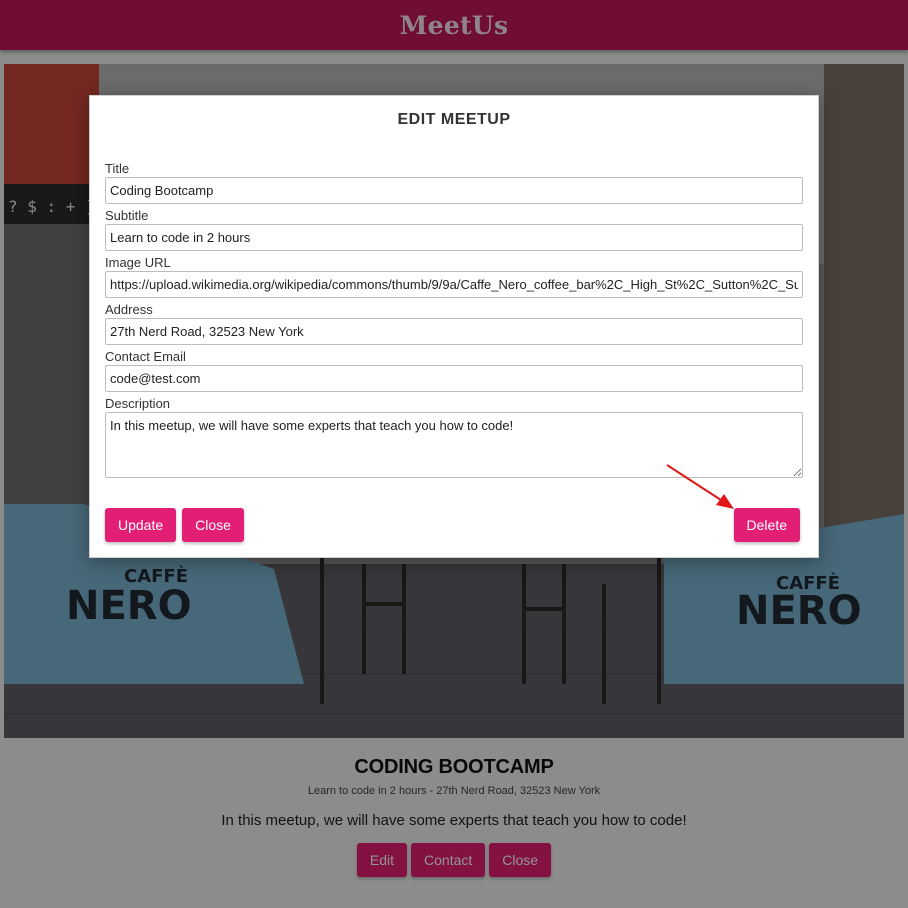  I want to click on update-button: Update, so click(141, 525).